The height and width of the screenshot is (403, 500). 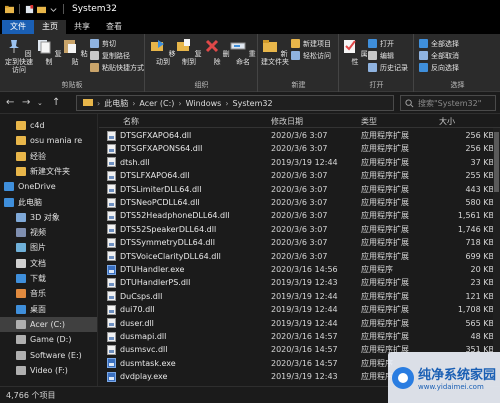 I want to click on select-group: 全部选择 全部取消 反向选择 选择, so click(x=457, y=63).